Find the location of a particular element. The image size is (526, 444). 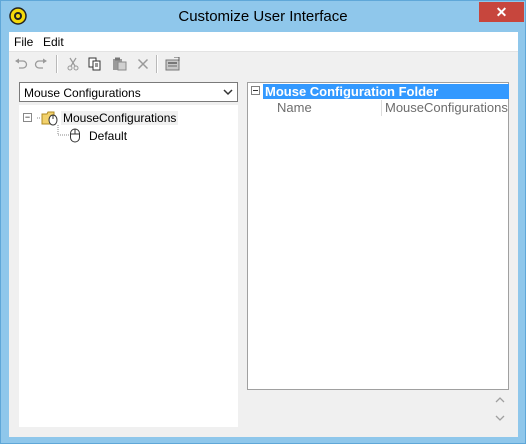

properties-icon is located at coordinates (173, 64).